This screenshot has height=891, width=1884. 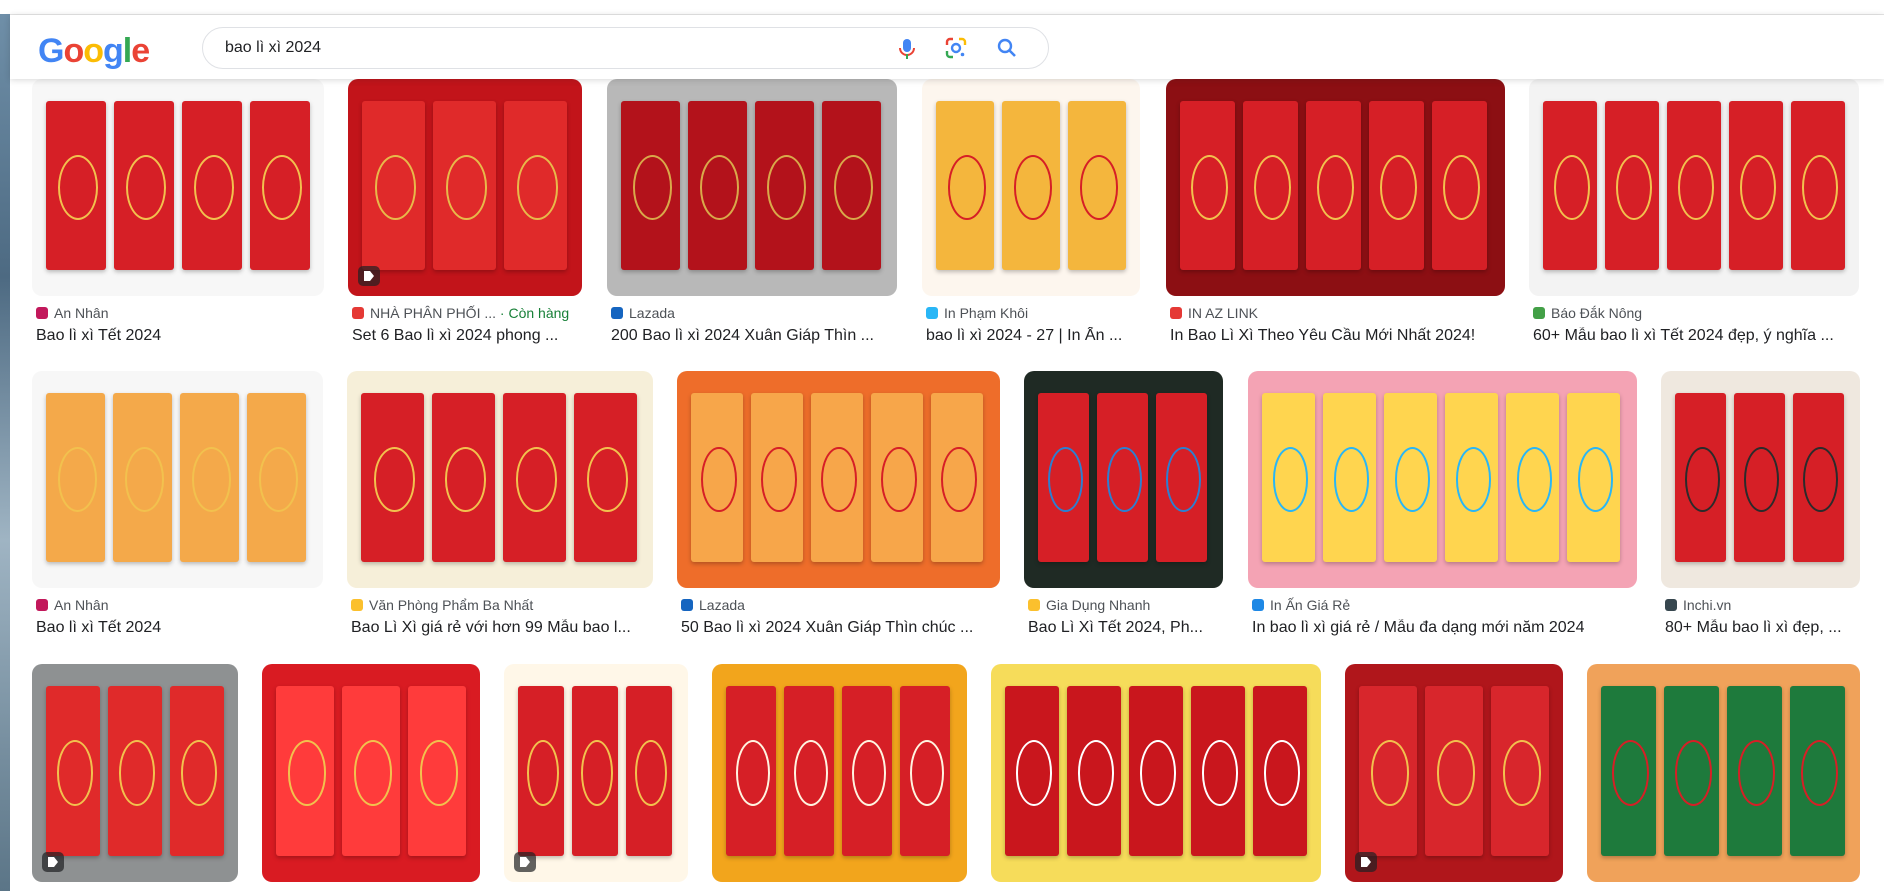 What do you see at coordinates (1007, 48) in the screenshot?
I see `search-icon` at bounding box center [1007, 48].